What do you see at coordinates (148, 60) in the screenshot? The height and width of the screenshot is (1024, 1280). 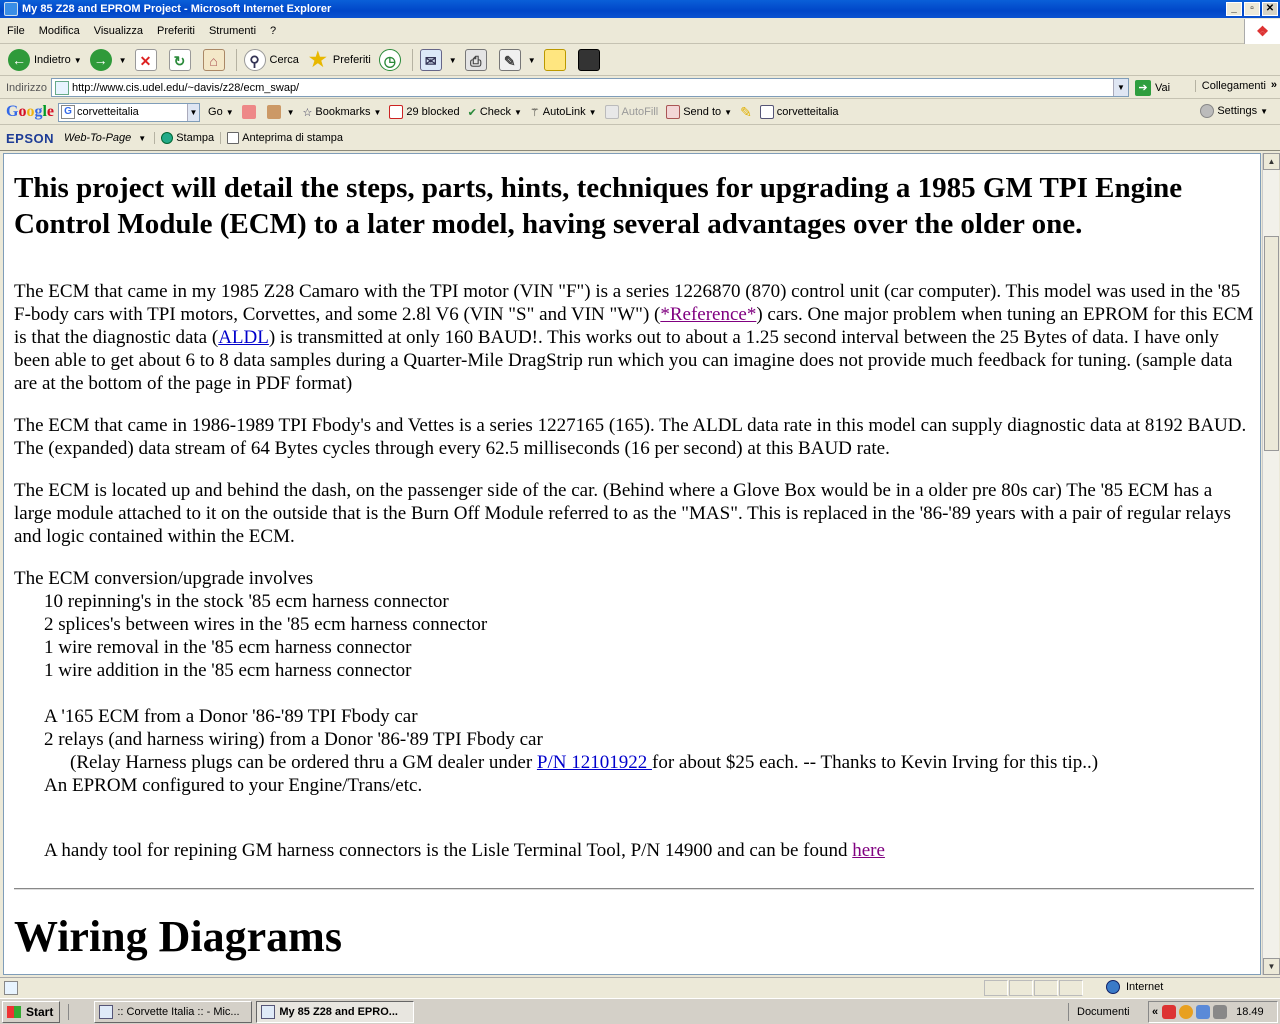 I see `stop-button: ✕` at bounding box center [148, 60].